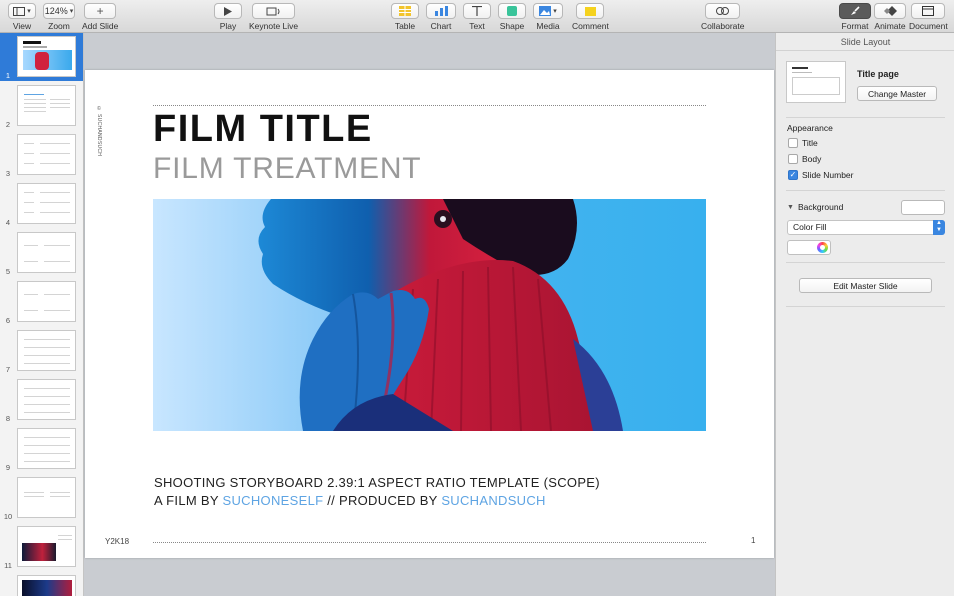  What do you see at coordinates (59, 26) in the screenshot?
I see `zoom-label: Zoom` at bounding box center [59, 26].